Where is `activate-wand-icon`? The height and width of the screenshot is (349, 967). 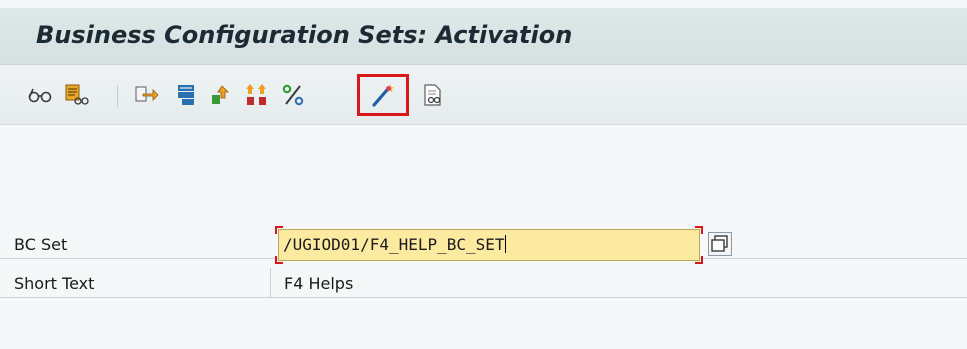
activate-wand-icon is located at coordinates (383, 95).